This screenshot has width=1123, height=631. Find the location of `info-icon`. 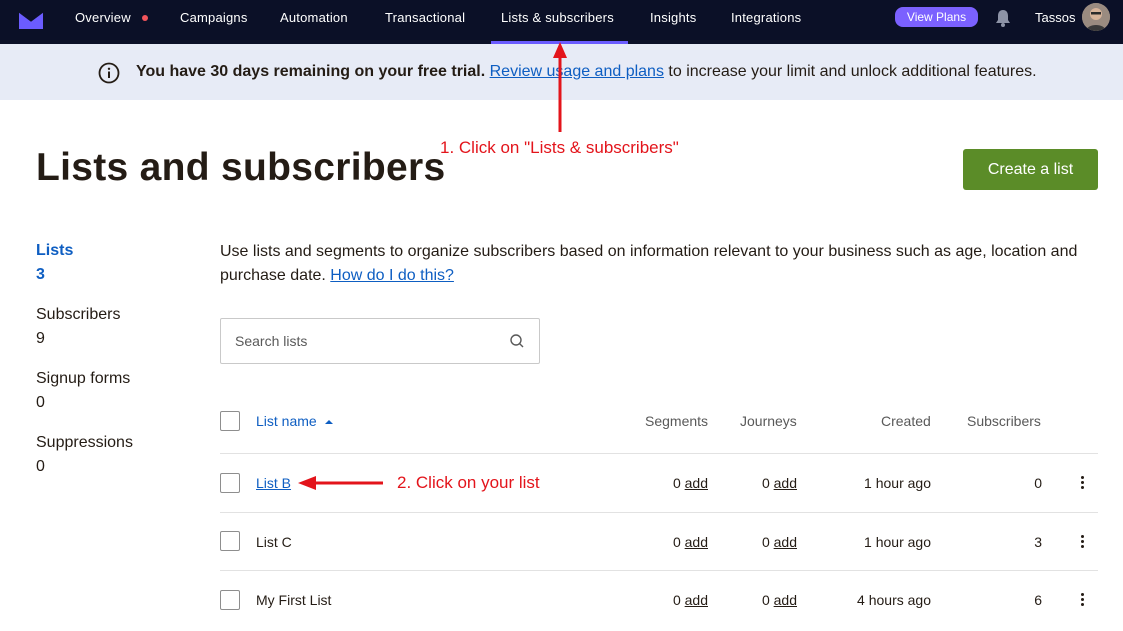

info-icon is located at coordinates (109, 73).